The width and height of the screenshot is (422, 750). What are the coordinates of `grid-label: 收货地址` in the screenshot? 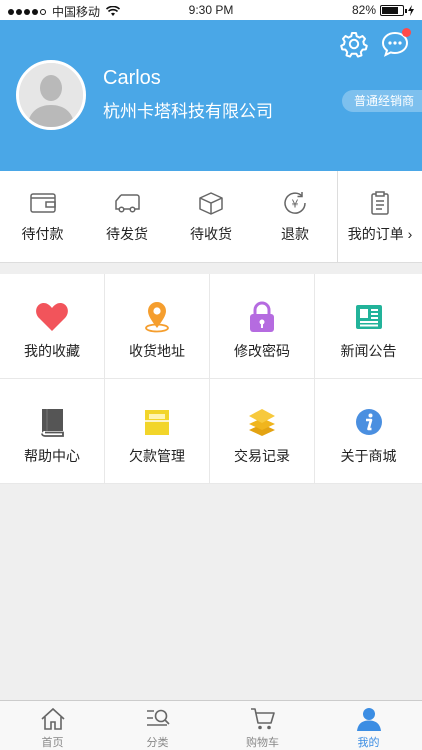 It's located at (157, 351).